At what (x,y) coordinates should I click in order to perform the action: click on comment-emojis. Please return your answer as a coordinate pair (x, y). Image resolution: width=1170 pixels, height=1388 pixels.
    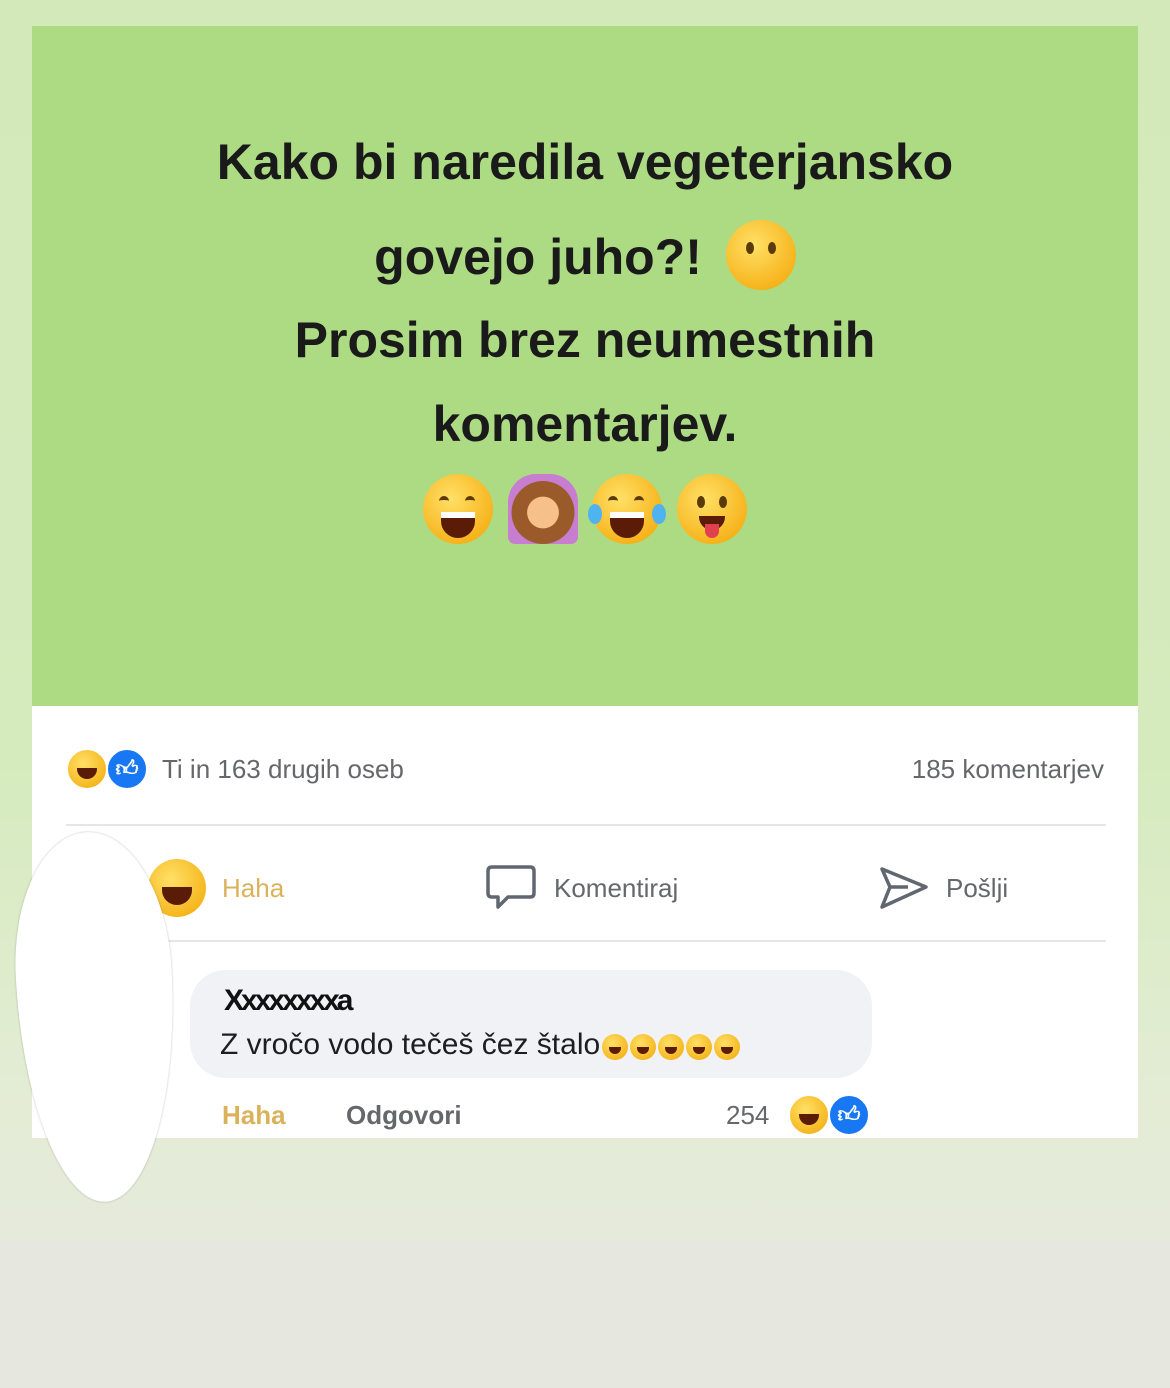
    Looking at the image, I should click on (670, 1046).